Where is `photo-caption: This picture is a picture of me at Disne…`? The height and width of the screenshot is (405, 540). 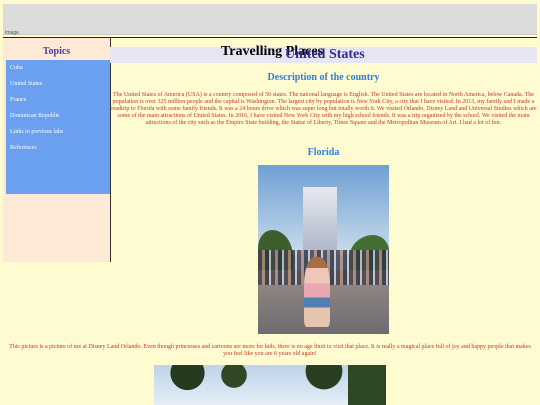 photo-caption: This picture is a picture of me at Disne… is located at coordinates (270, 350).